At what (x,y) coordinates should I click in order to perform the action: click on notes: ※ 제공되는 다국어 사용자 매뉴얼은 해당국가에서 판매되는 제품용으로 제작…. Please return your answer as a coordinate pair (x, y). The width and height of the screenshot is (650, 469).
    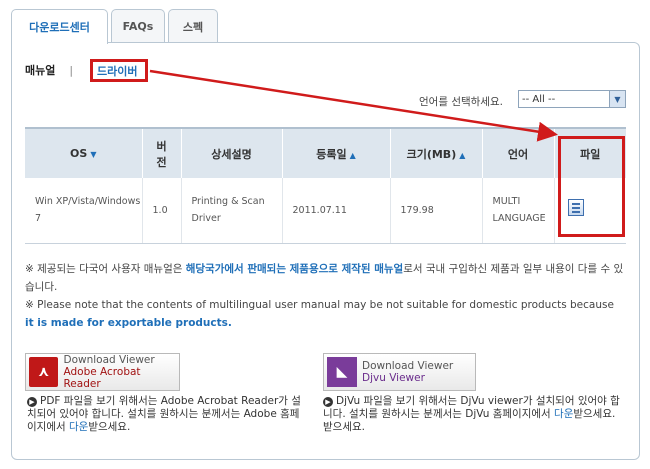
    Looking at the image, I should click on (325, 296).